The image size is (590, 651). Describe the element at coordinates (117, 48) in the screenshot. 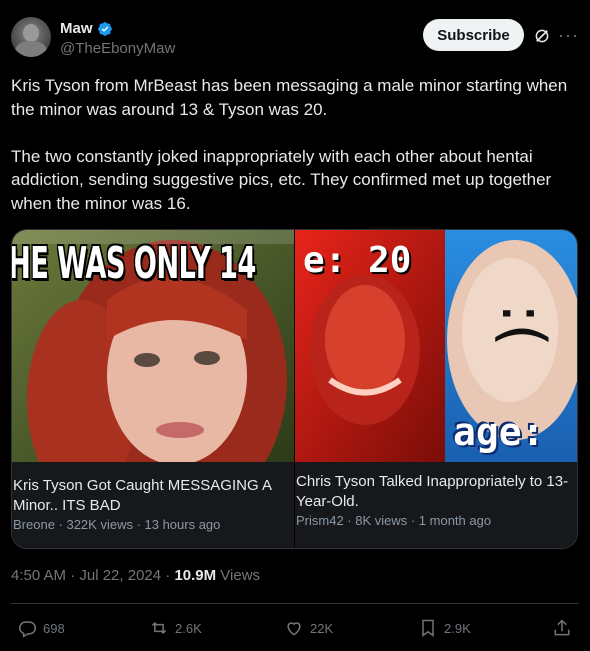

I see `author-handle: @TheEbonyMaw` at that location.